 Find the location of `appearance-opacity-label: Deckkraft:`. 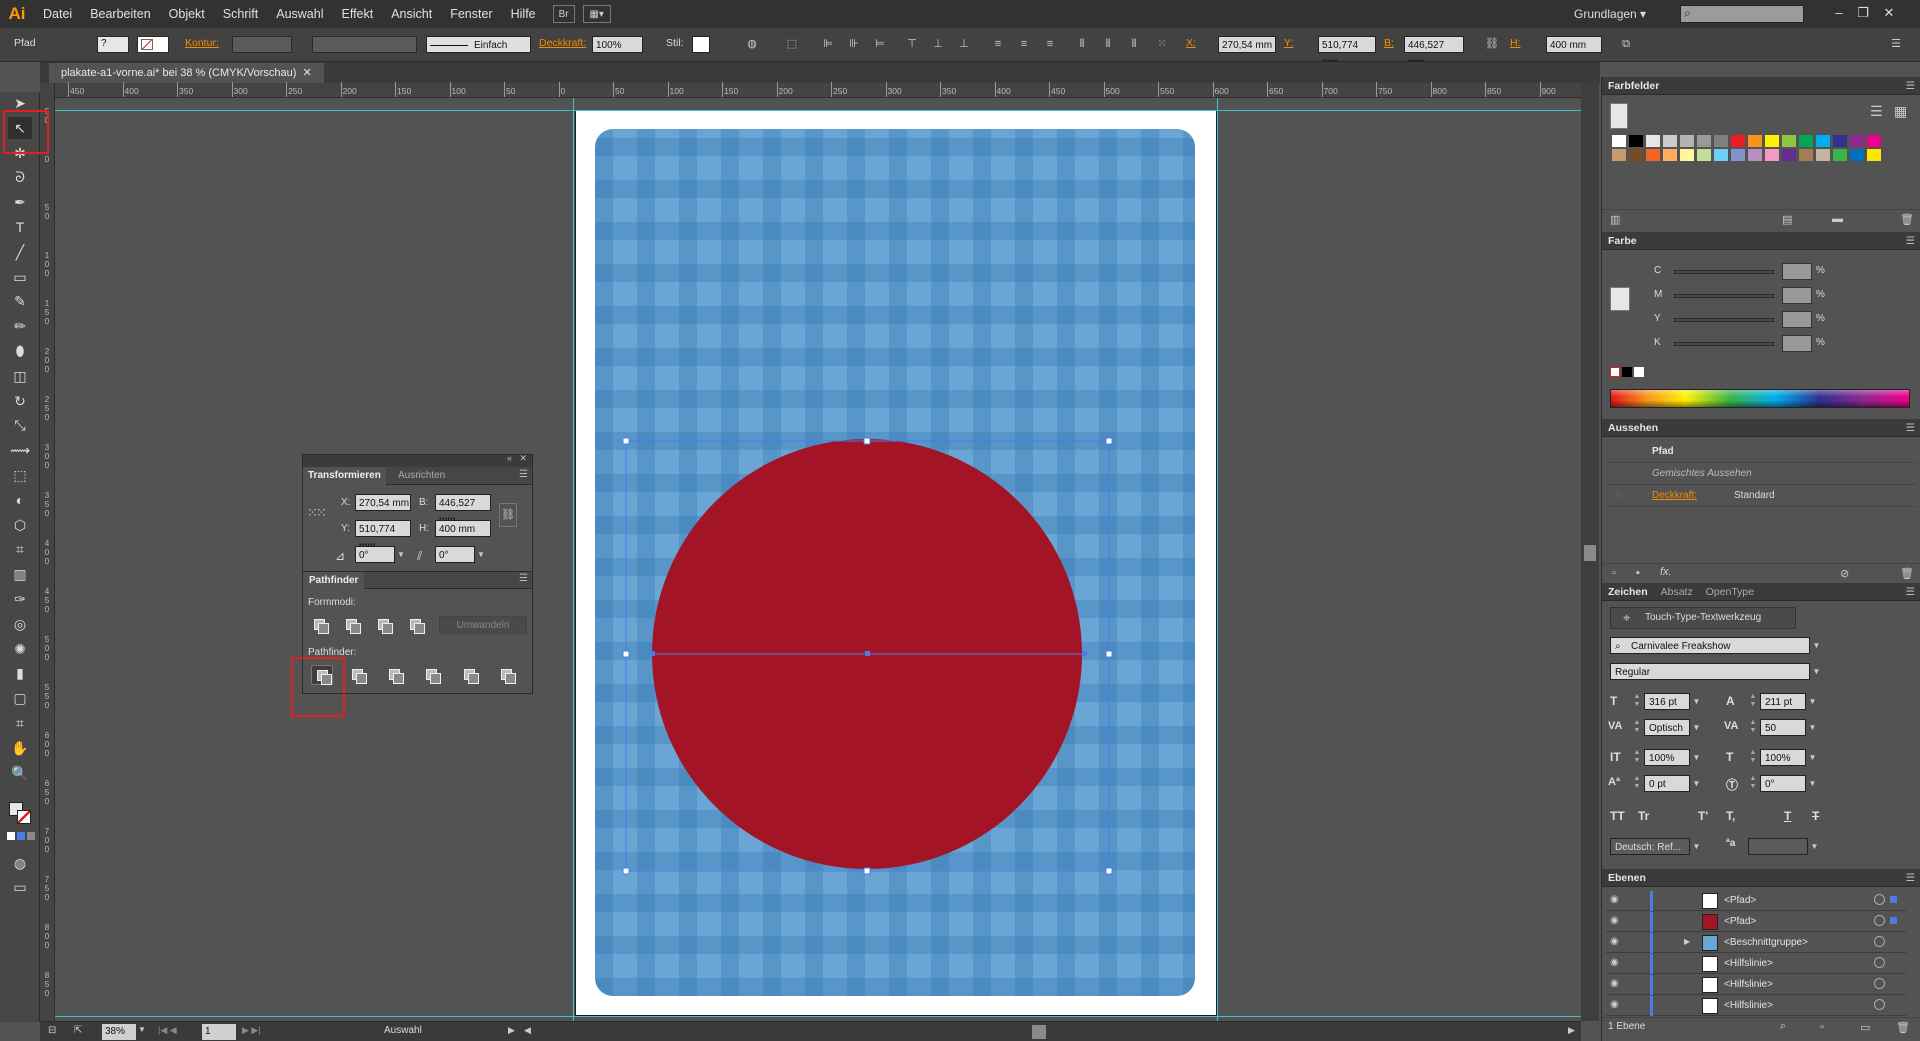

appearance-opacity-label: Deckkraft: is located at coordinates (1674, 495).